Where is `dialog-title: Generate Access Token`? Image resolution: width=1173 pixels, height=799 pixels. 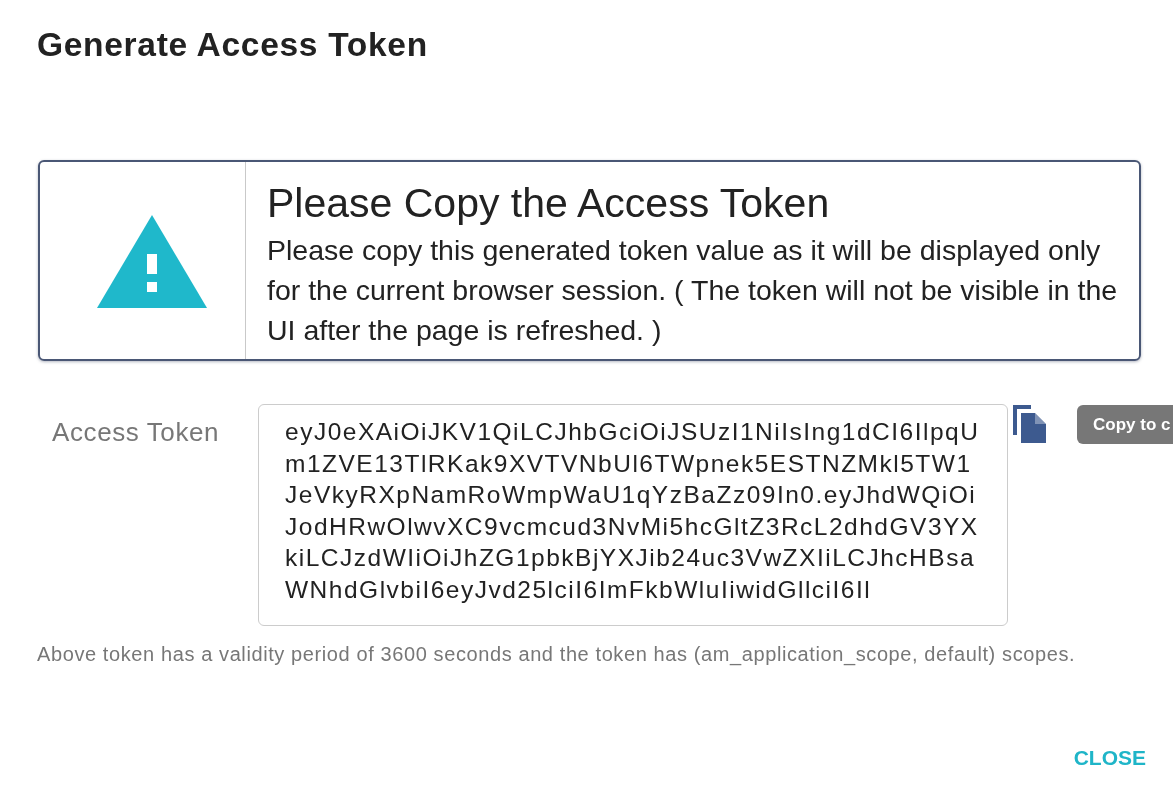
dialog-title: Generate Access Token is located at coordinates (232, 45).